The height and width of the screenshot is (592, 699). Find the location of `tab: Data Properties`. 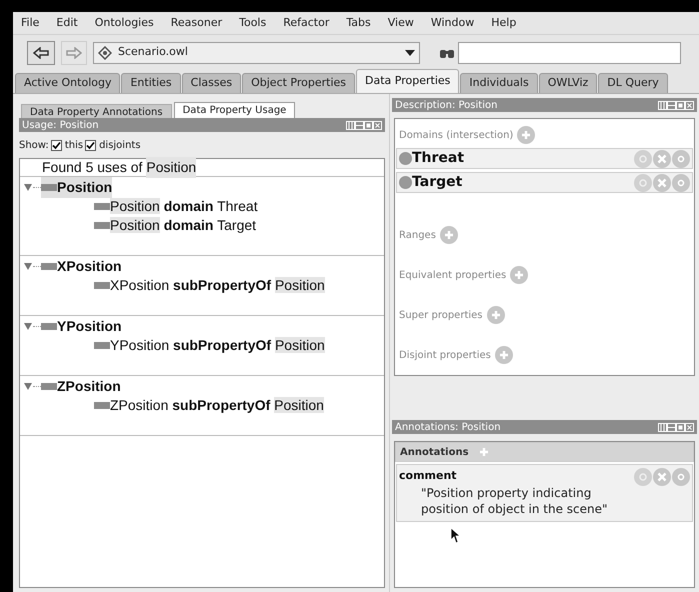

tab: Data Properties is located at coordinates (408, 81).